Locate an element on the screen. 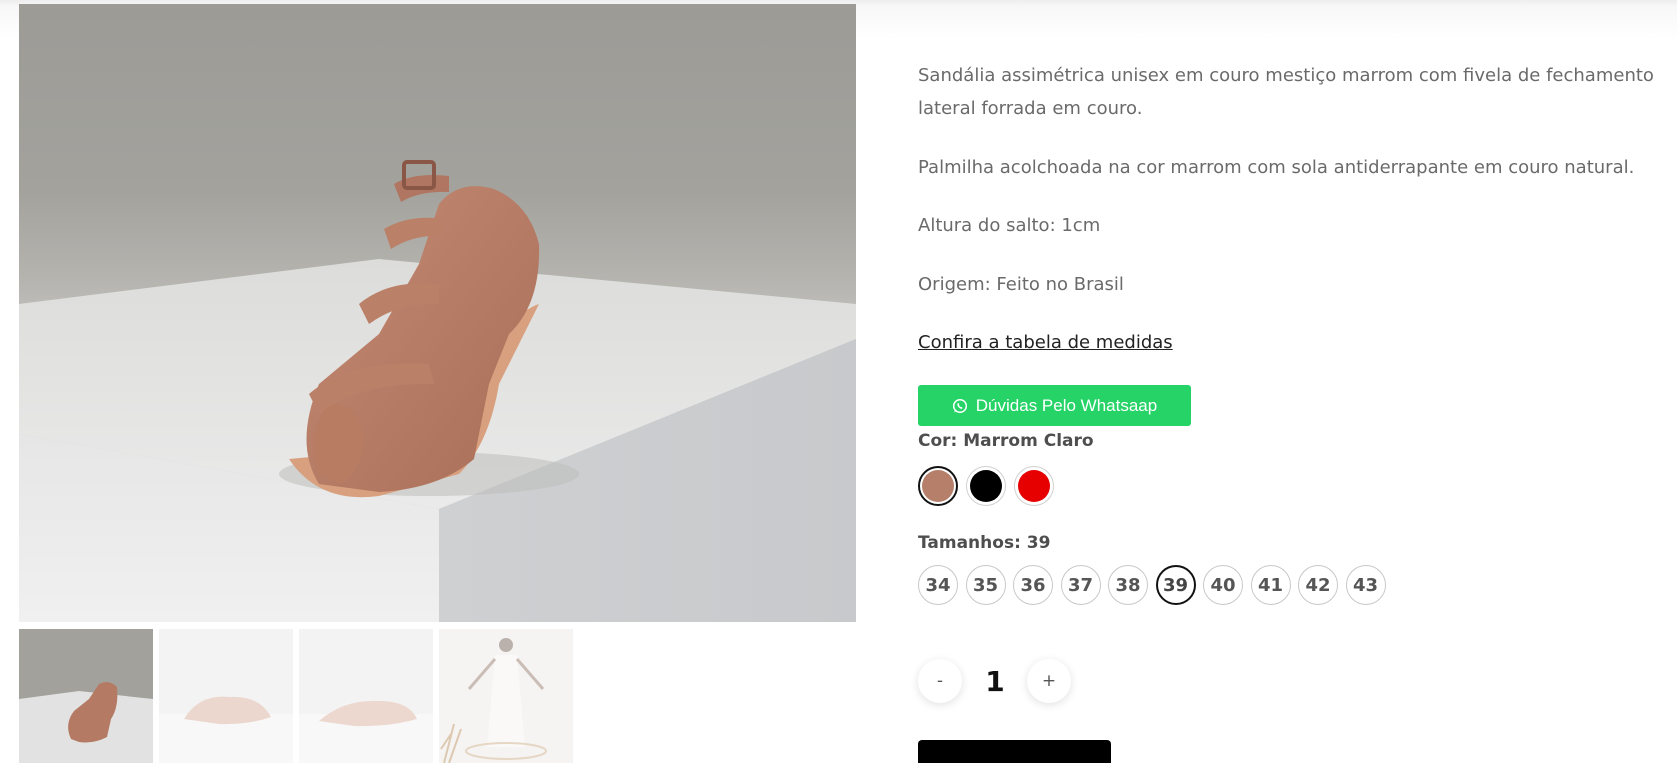  size-36: 36 is located at coordinates (1033, 585).